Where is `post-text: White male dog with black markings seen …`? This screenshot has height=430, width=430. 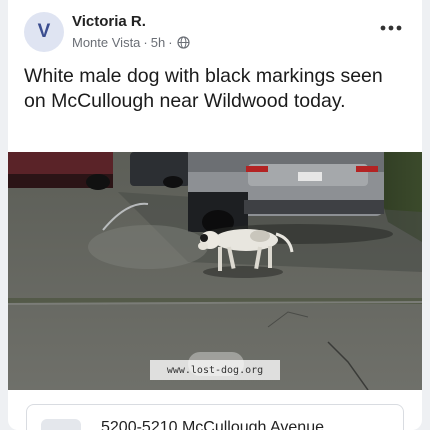
post-text: White male dog with black markings seen … is located at coordinates (203, 88).